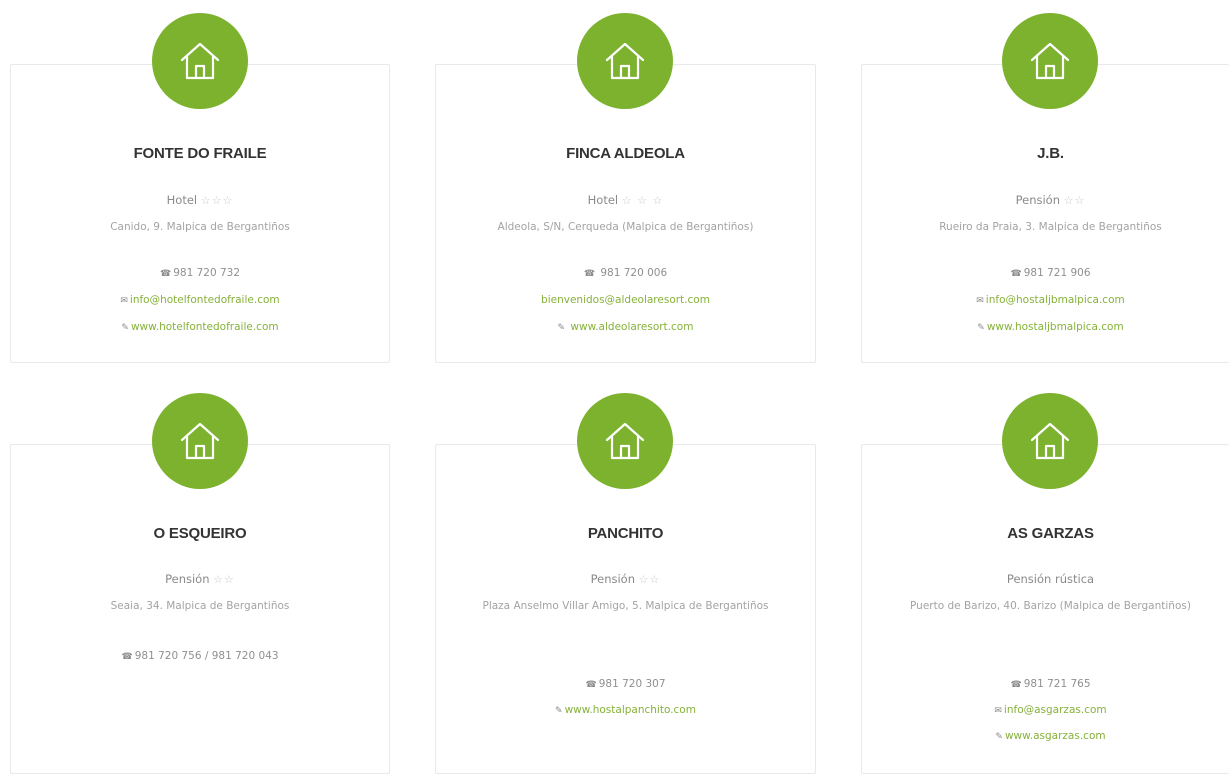 The width and height of the screenshot is (1229, 774). Describe the element at coordinates (206, 656) in the screenshot. I see `phone-number: 981 720 756 / 981 720 043` at that location.